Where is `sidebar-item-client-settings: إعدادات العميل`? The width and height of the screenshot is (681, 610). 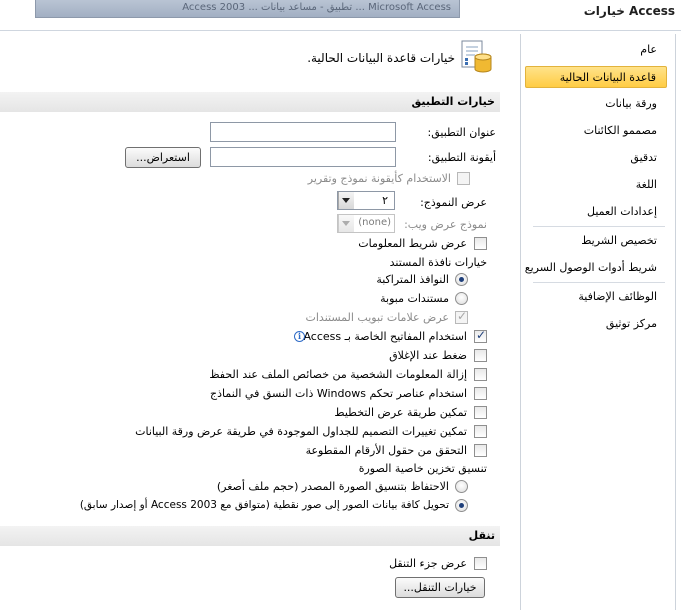
sidebar-item-client-settings: إعدادات العميل is located at coordinates (596, 212).